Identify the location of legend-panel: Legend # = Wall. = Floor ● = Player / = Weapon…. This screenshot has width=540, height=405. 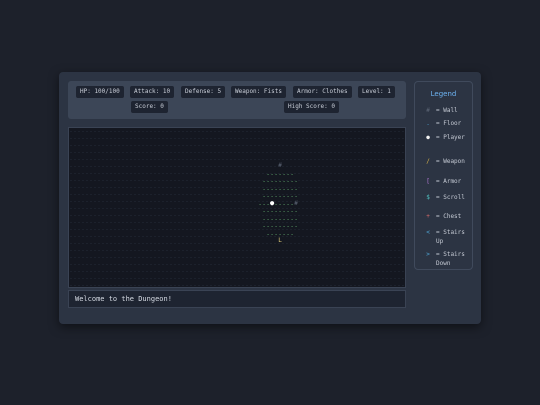
(443, 175).